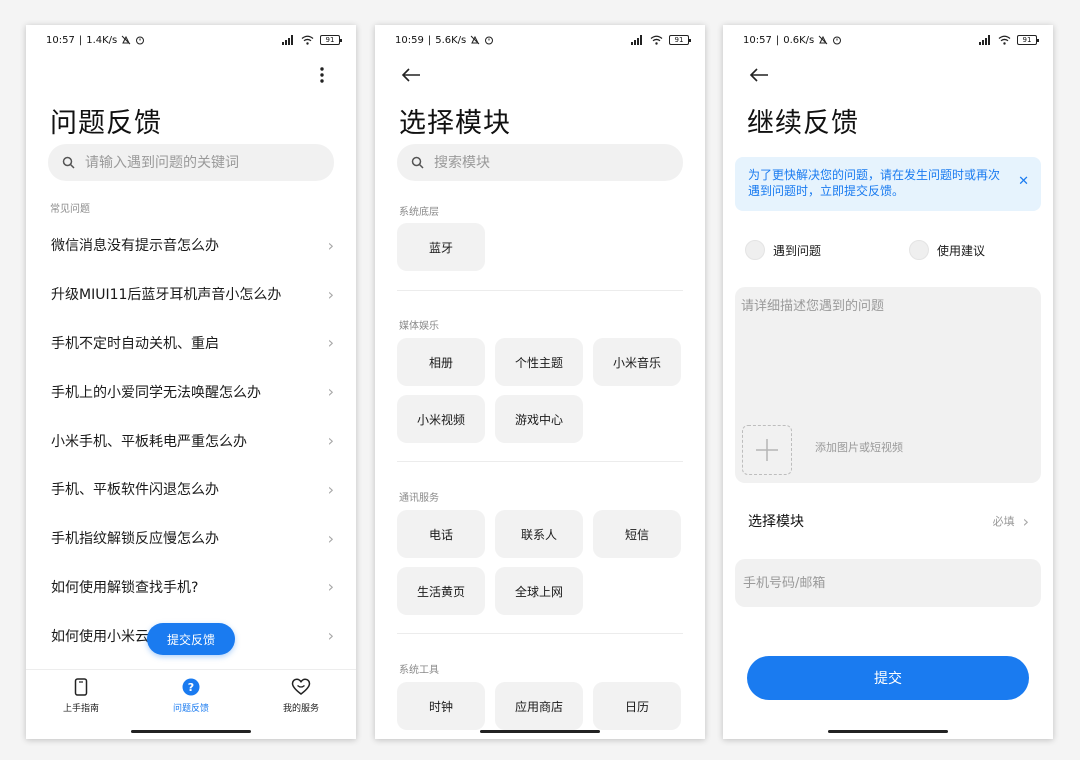  I want to click on module-section-label: 媒体娱乐, so click(419, 326).